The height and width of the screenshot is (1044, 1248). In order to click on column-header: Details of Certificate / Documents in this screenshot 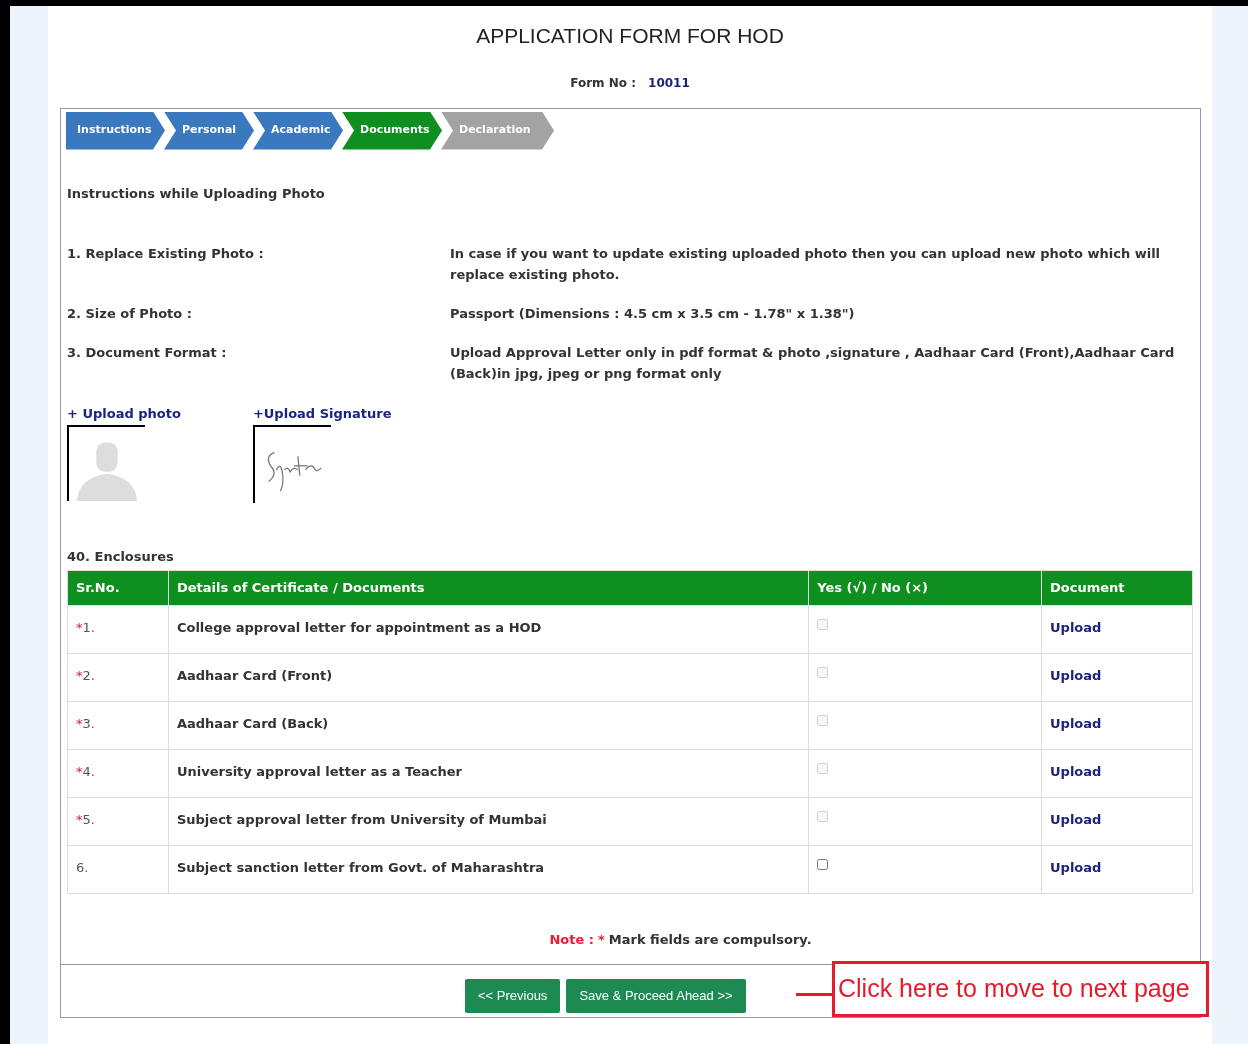, I will do `click(488, 588)`.